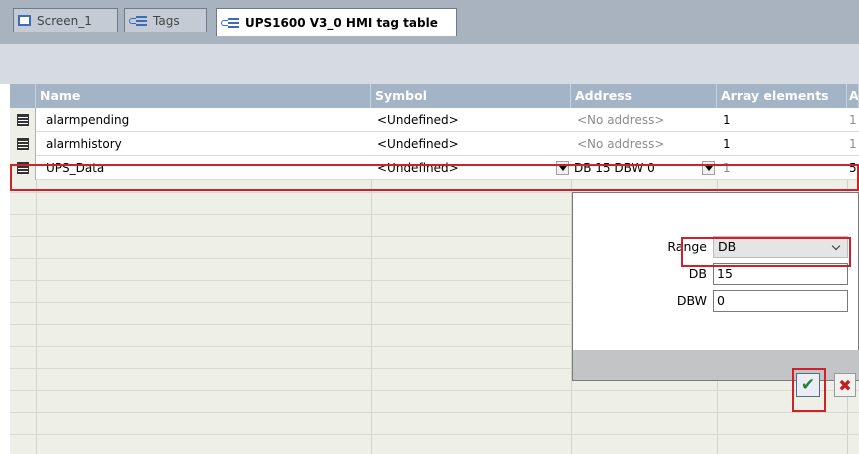  I want to click on tab-label: Screen_1, so click(64, 20).